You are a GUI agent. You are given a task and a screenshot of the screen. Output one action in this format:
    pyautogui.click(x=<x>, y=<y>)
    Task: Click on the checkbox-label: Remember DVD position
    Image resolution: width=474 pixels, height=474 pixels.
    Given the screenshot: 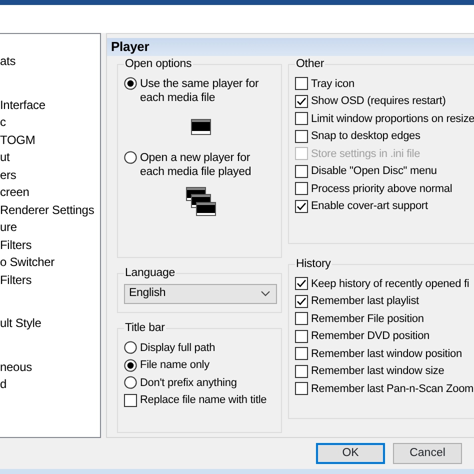 What is the action you would take?
    pyautogui.click(x=370, y=336)
    